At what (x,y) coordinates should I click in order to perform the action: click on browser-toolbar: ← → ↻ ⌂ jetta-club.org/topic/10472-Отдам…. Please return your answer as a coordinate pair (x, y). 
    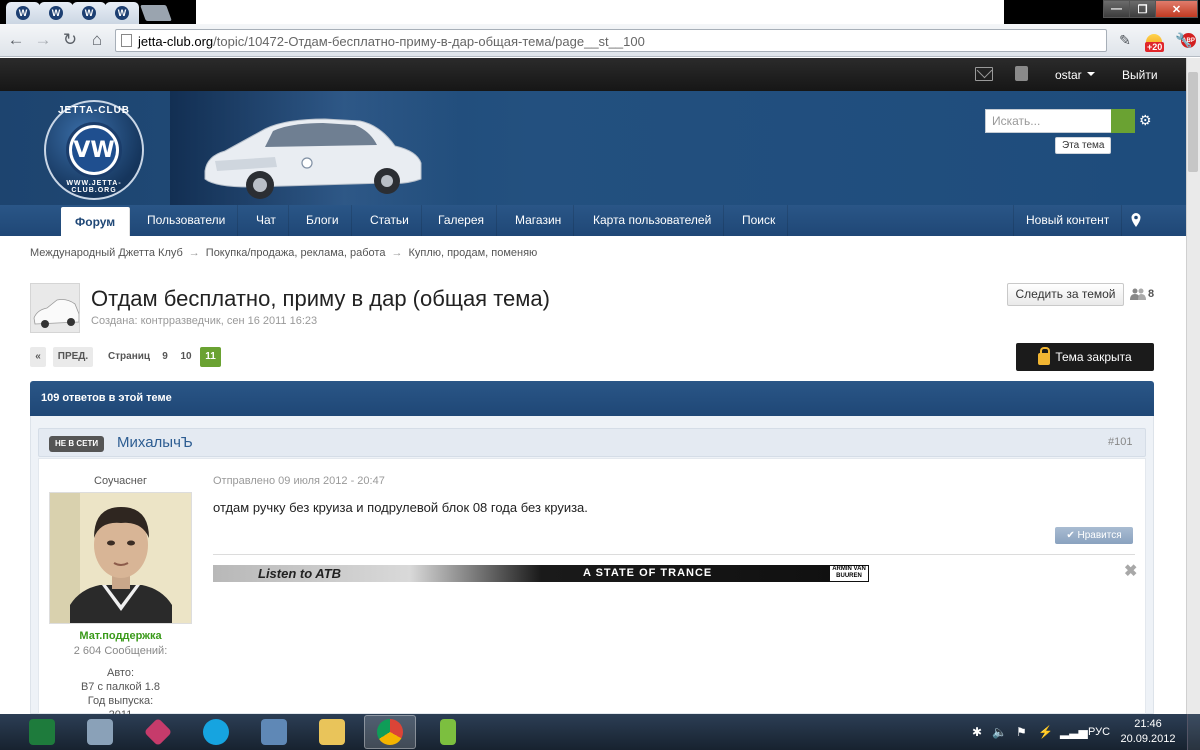
    Looking at the image, I should click on (600, 40).